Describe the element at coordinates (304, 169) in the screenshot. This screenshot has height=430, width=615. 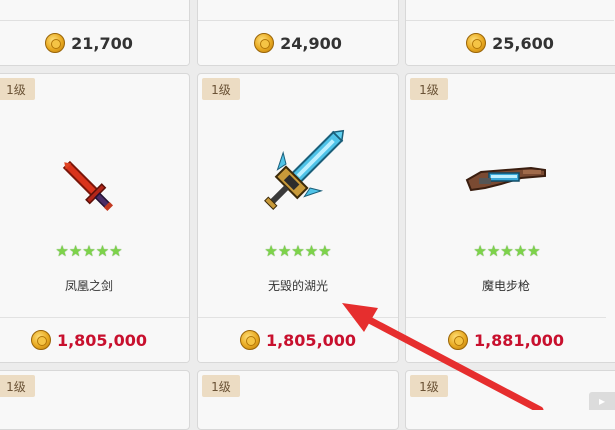
I see `lake-light-sword-icon` at that location.